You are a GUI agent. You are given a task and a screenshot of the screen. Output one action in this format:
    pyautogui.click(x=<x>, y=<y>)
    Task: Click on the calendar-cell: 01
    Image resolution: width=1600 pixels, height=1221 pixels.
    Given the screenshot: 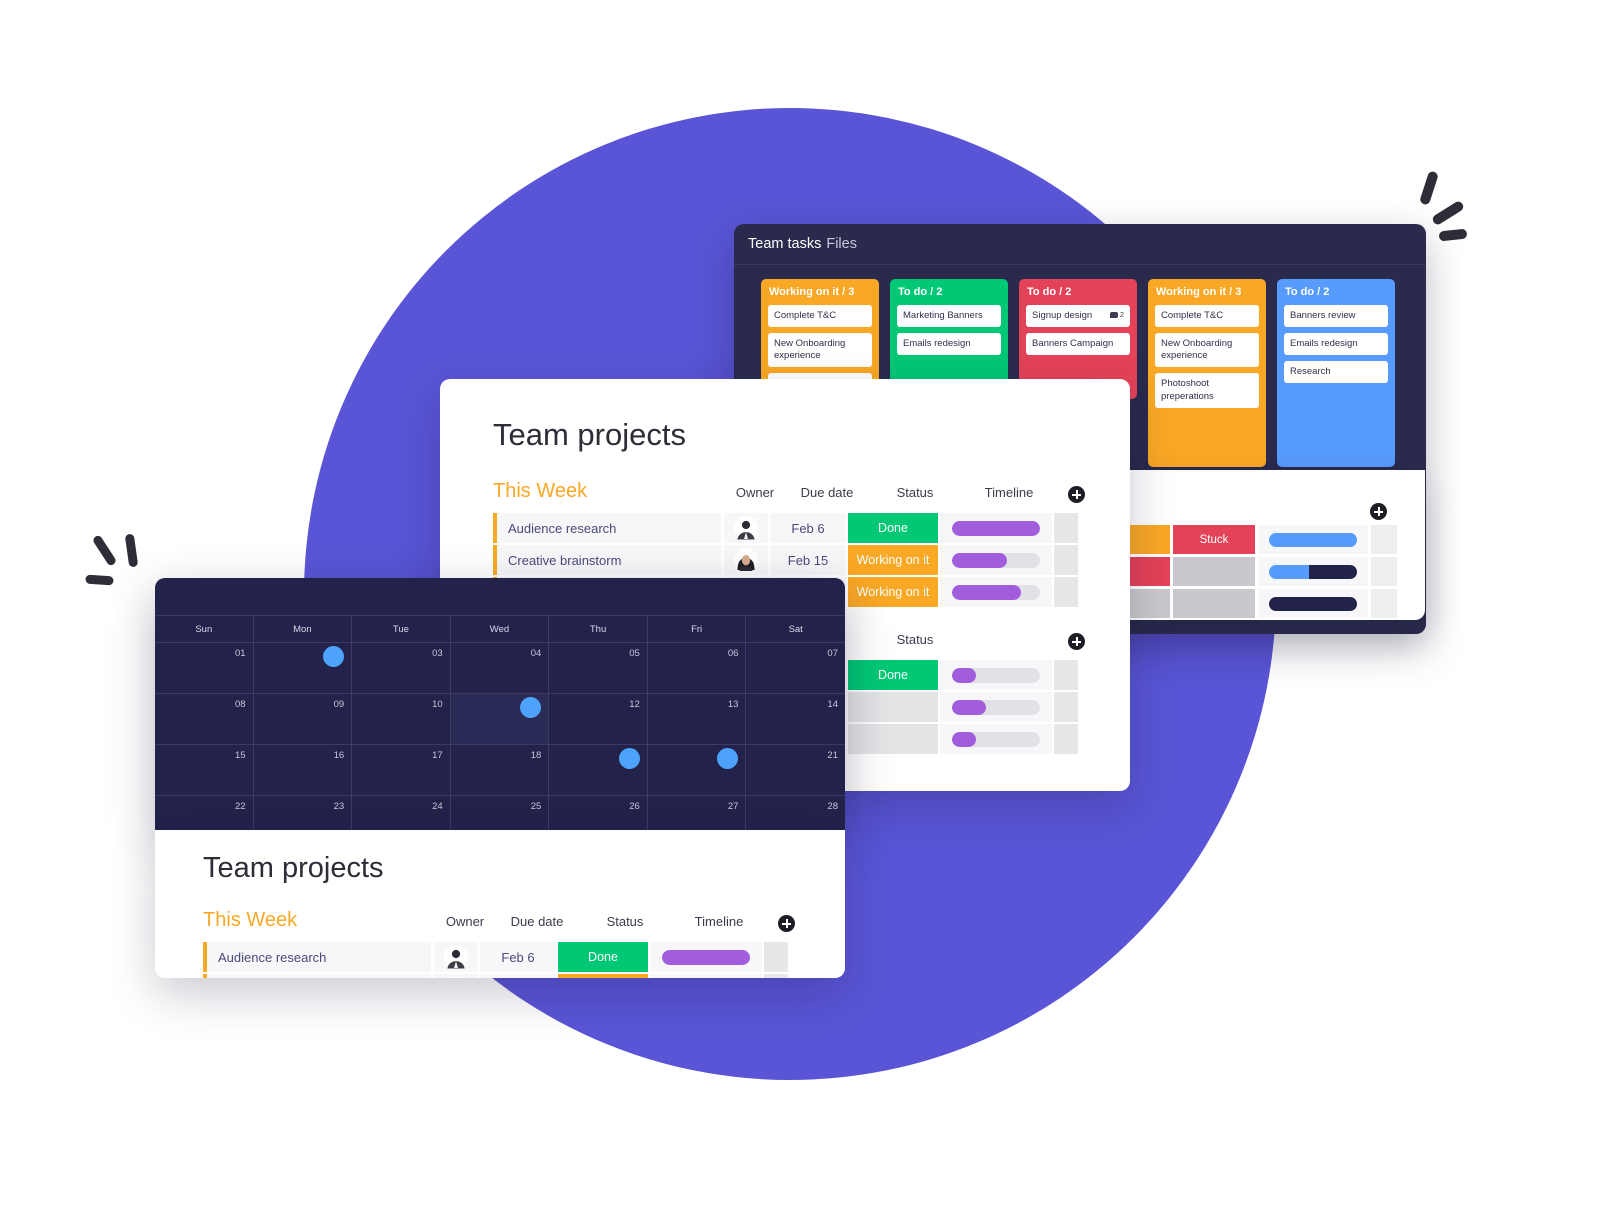 What is the action you would take?
    pyautogui.click(x=204, y=667)
    